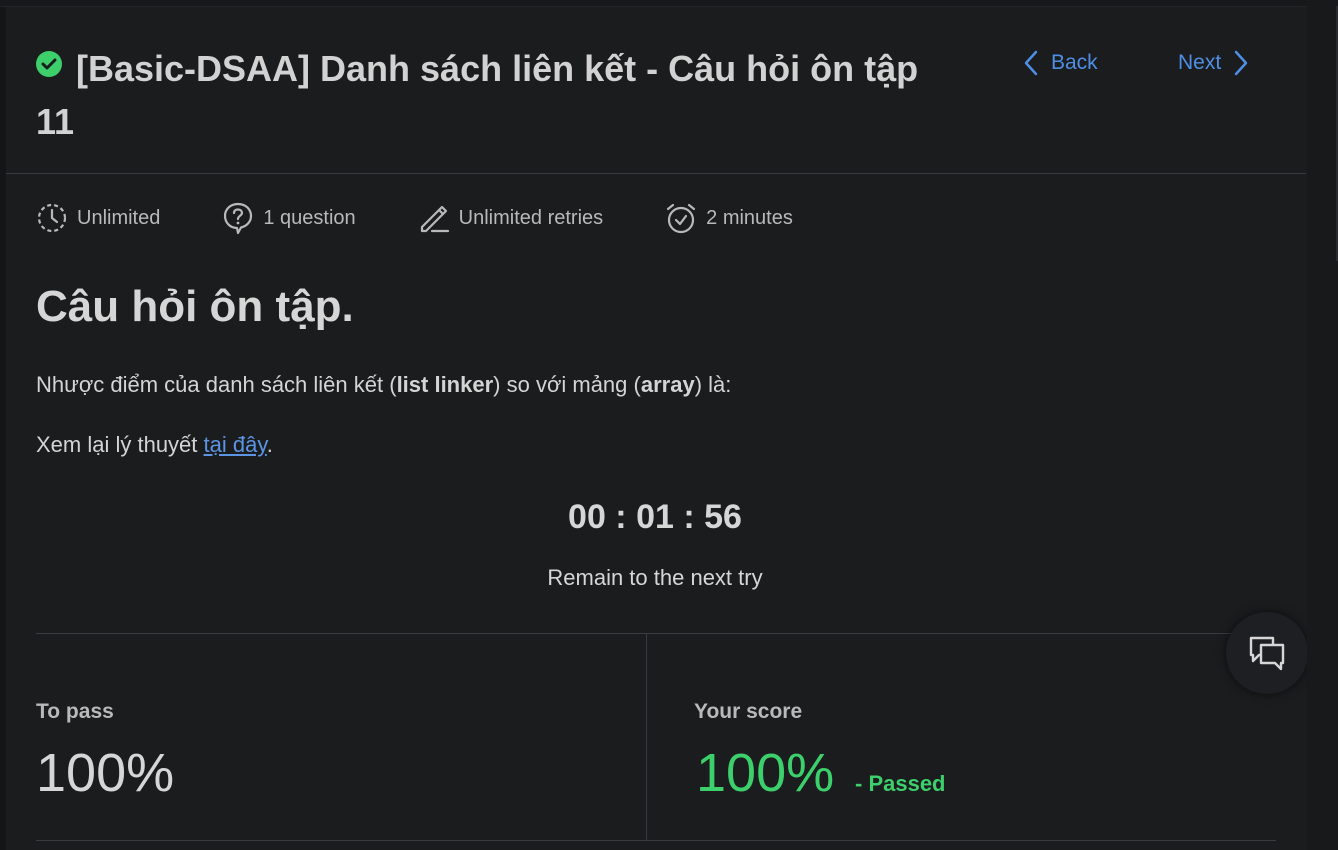  I want to click on question-prefix: Nhược điểm của danh sách liên kết (, so click(216, 384).